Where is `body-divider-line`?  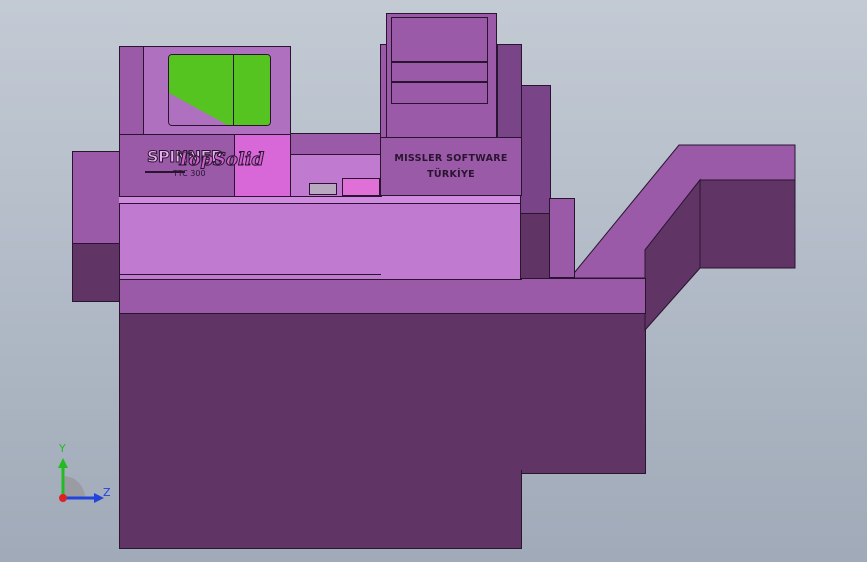 body-divider-line is located at coordinates (250, 274).